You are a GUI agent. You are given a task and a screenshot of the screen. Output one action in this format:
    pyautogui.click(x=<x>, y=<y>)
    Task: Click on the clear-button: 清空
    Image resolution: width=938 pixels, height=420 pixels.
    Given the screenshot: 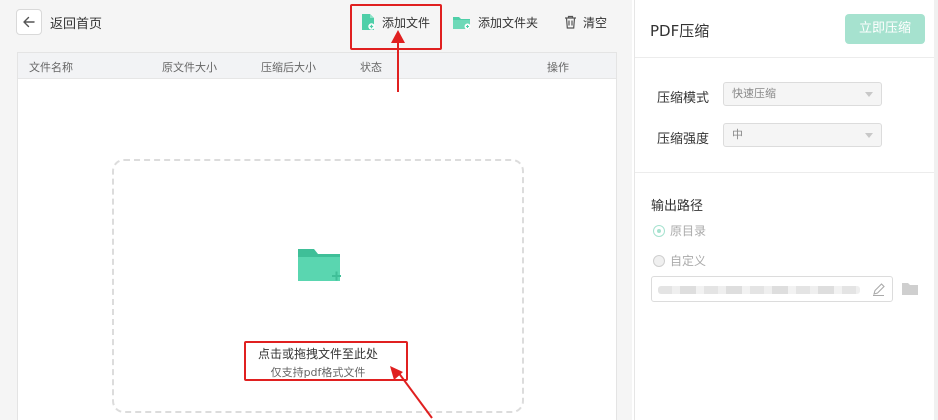 What is the action you would take?
    pyautogui.click(x=585, y=22)
    